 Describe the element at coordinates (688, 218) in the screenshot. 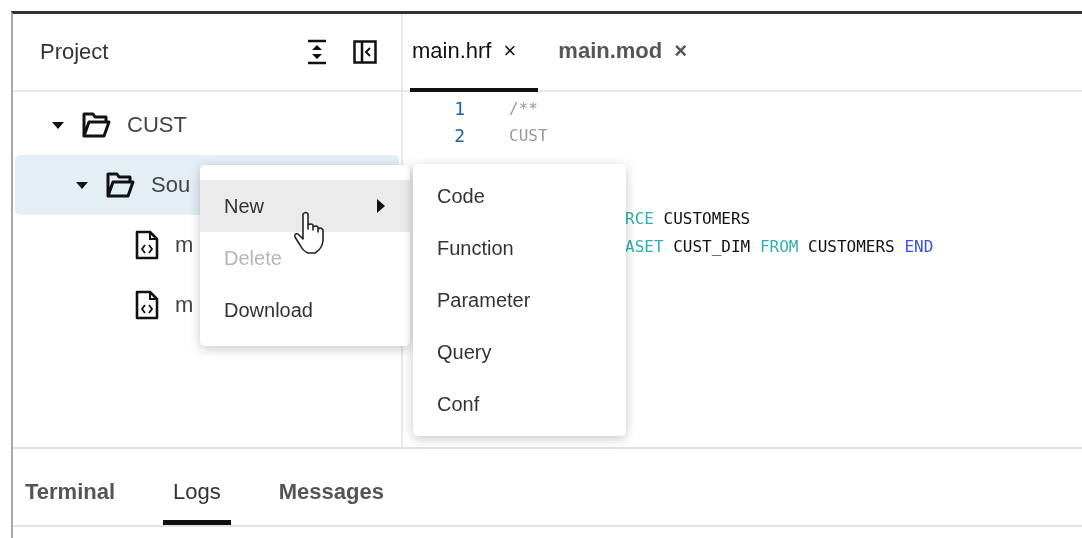

I see `code-line: RCE CUSTOMERS` at that location.